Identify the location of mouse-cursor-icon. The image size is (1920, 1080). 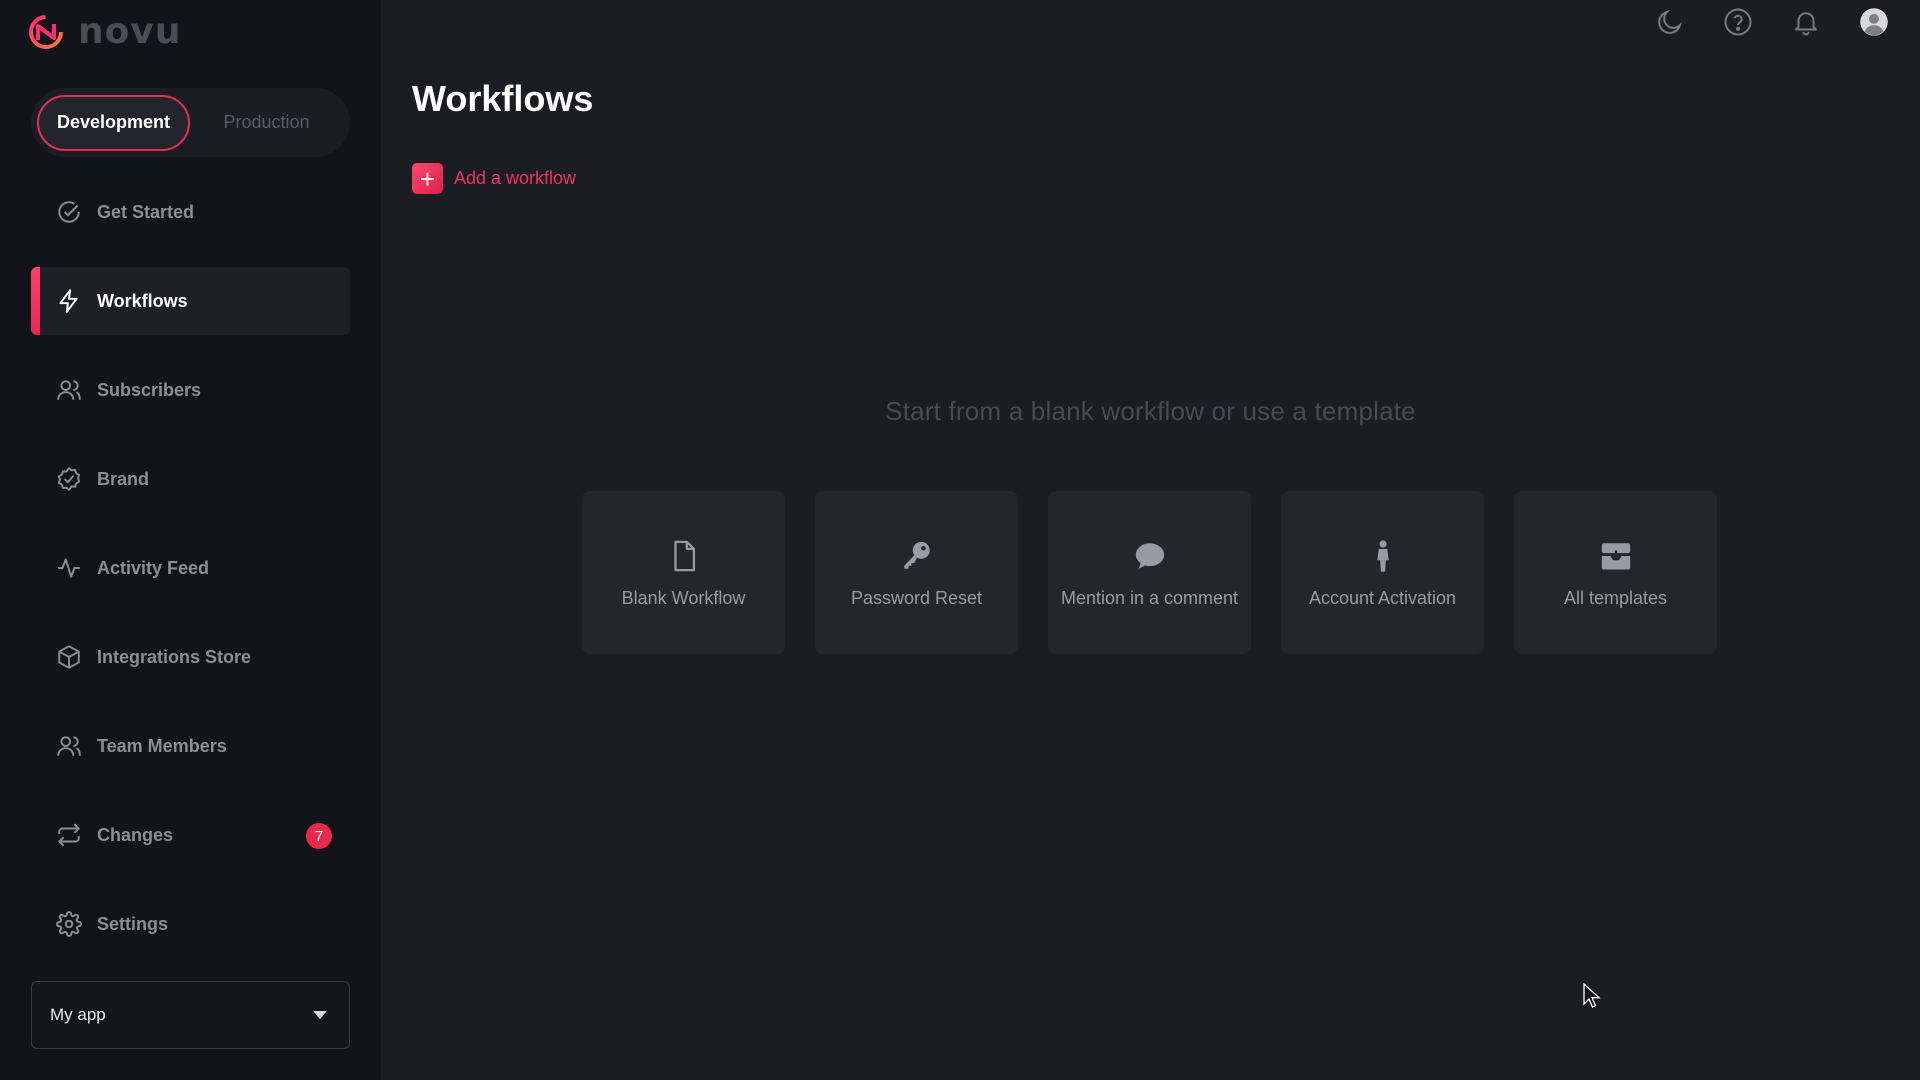
(1592, 995).